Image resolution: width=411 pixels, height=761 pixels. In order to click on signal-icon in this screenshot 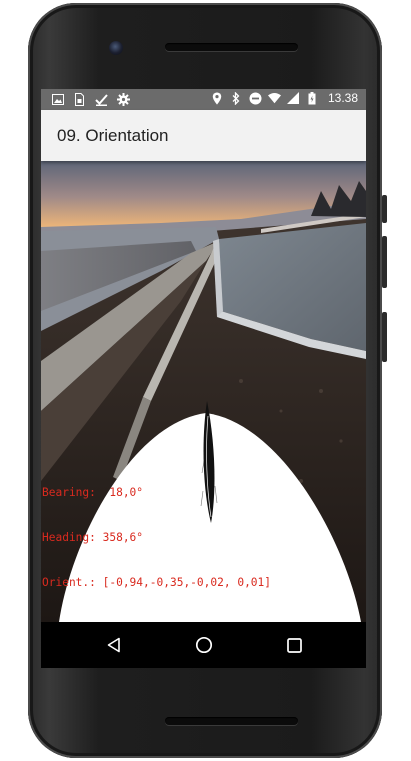, I will do `click(293, 98)`.